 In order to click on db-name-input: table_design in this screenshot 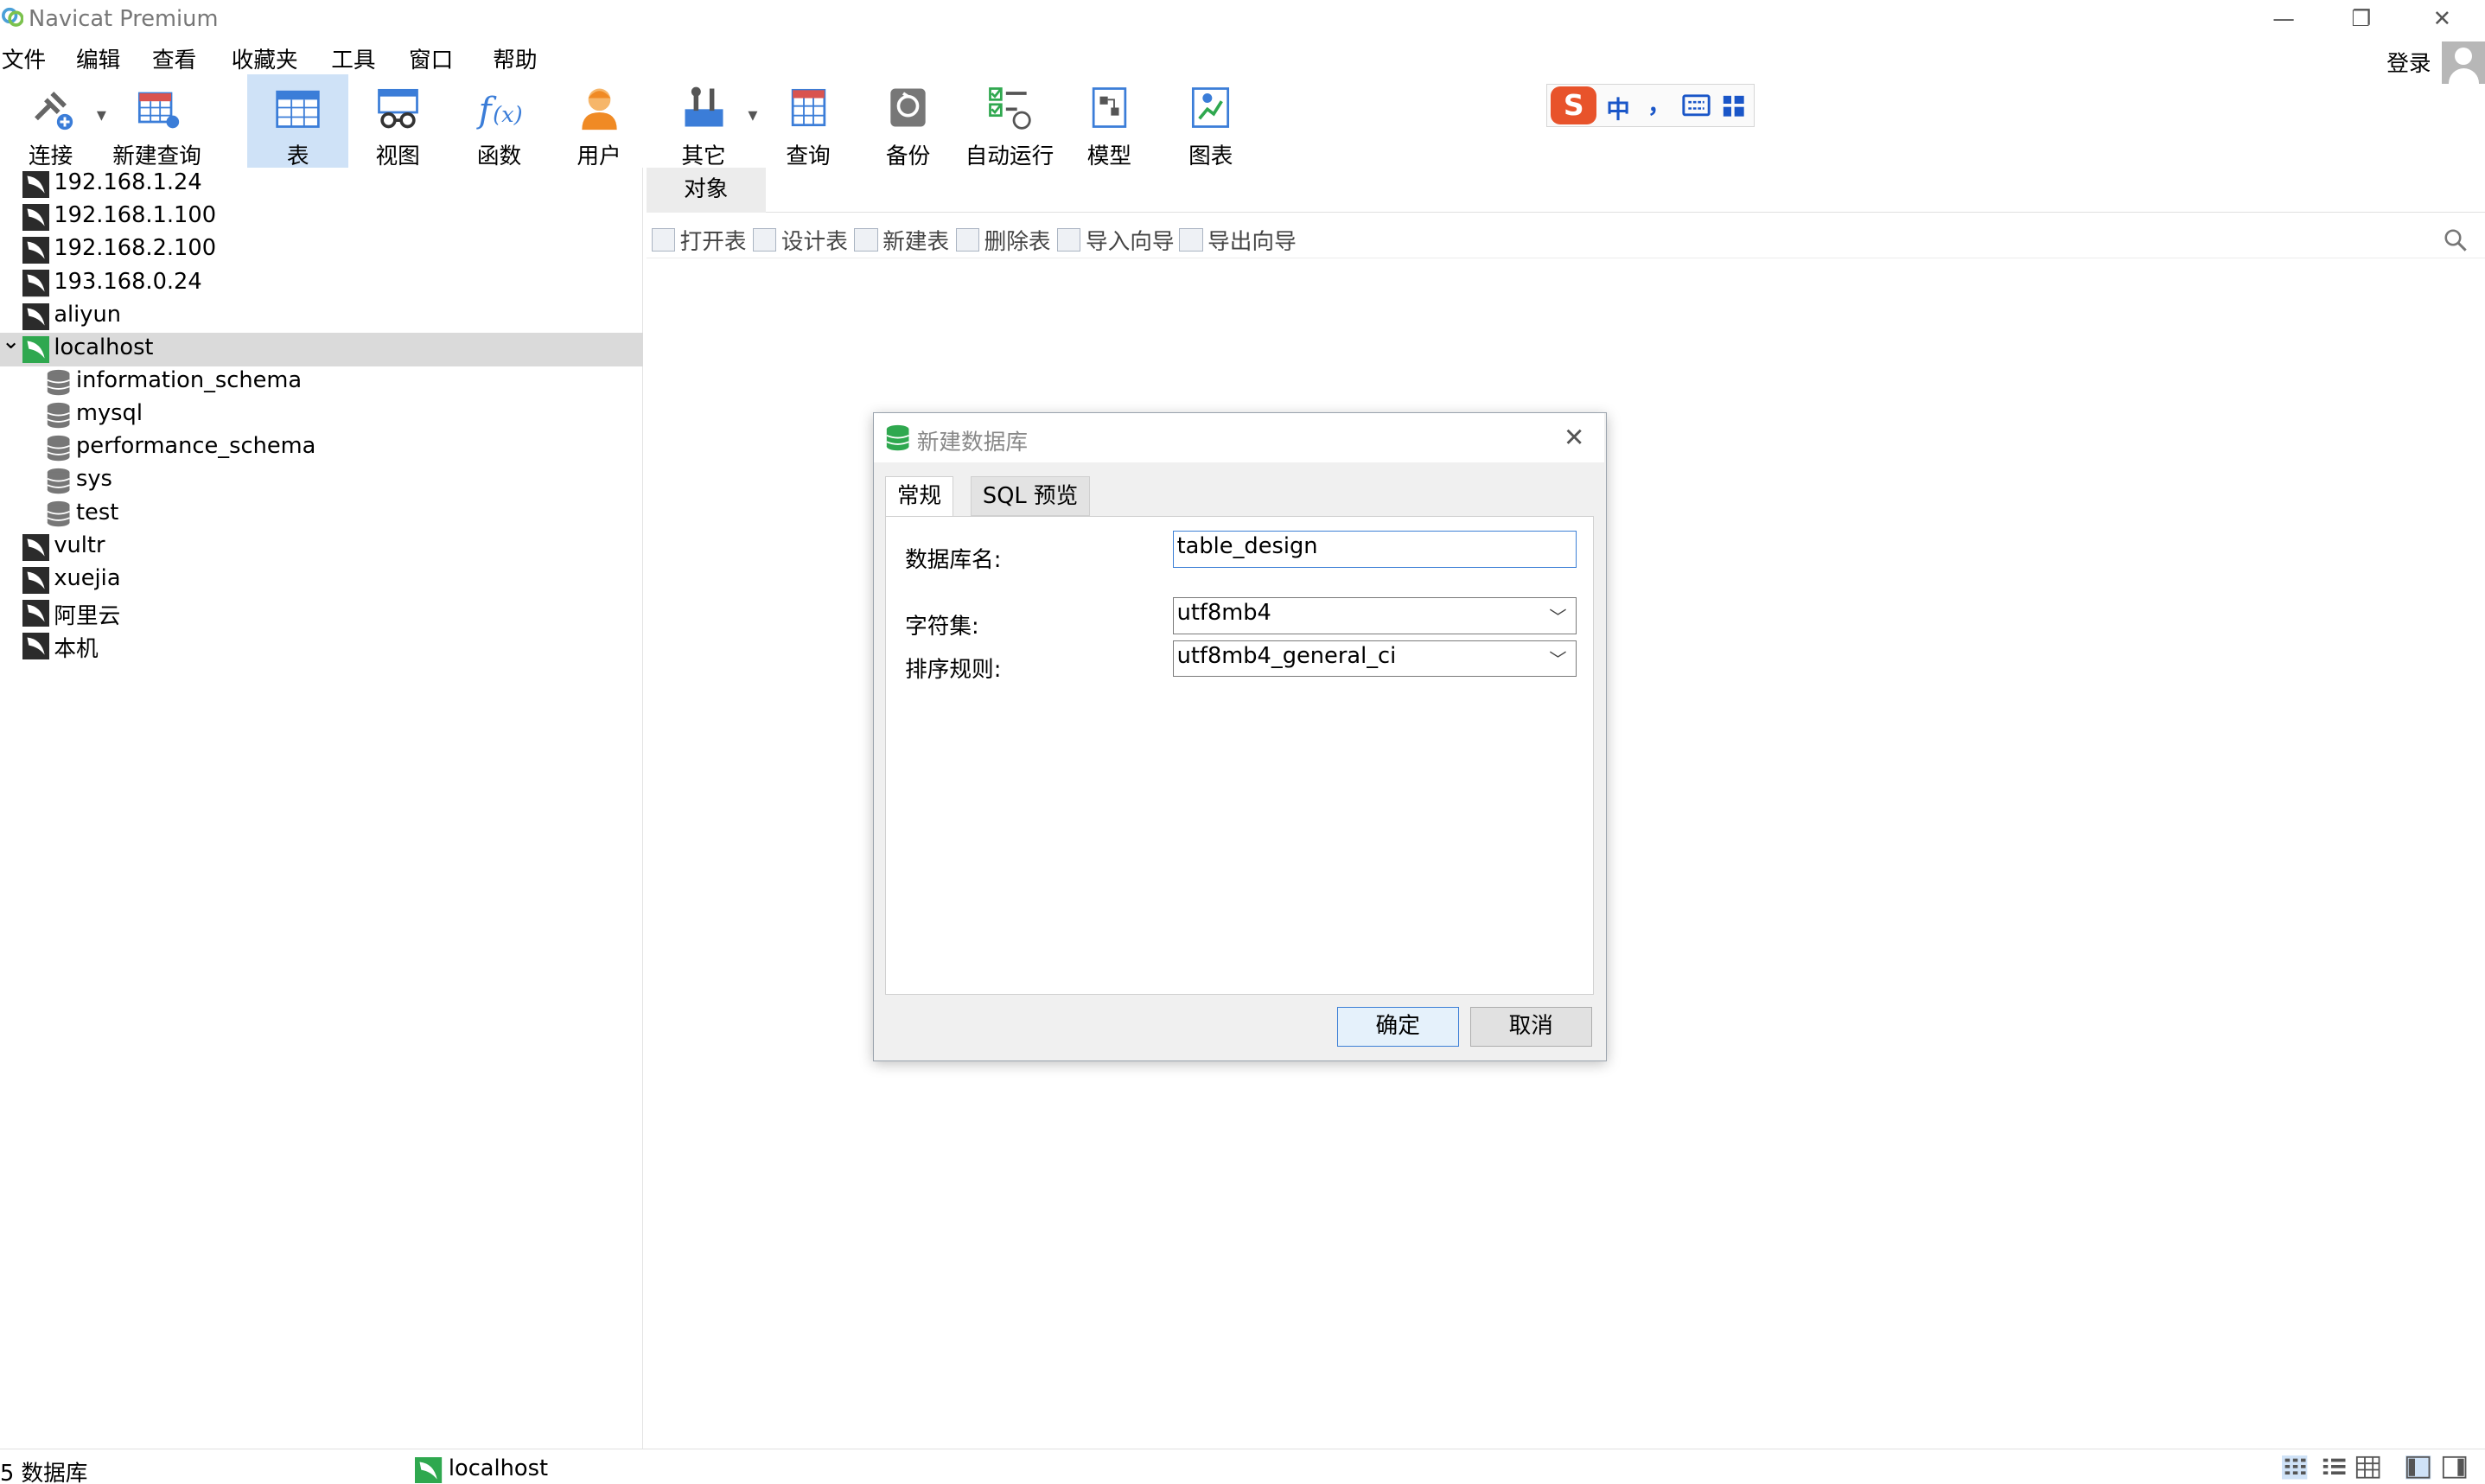, I will do `click(1374, 549)`.